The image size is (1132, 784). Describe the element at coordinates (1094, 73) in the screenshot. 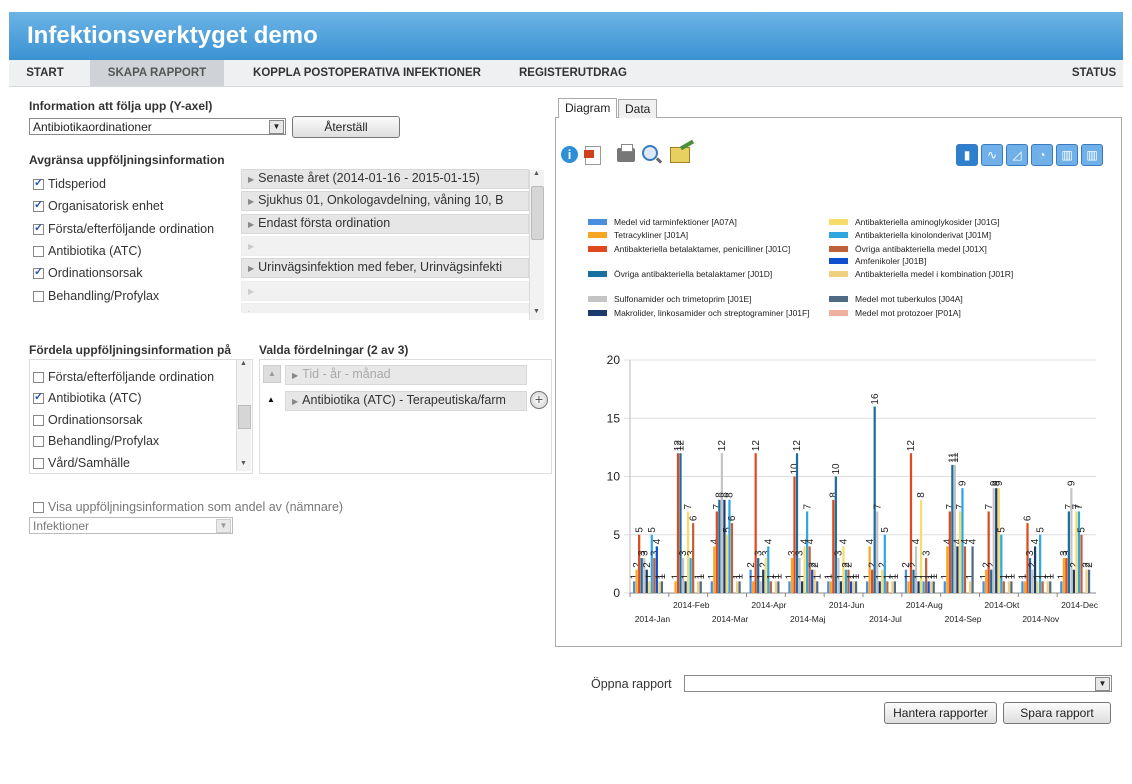

I see `nav-status: STATUS` at that location.